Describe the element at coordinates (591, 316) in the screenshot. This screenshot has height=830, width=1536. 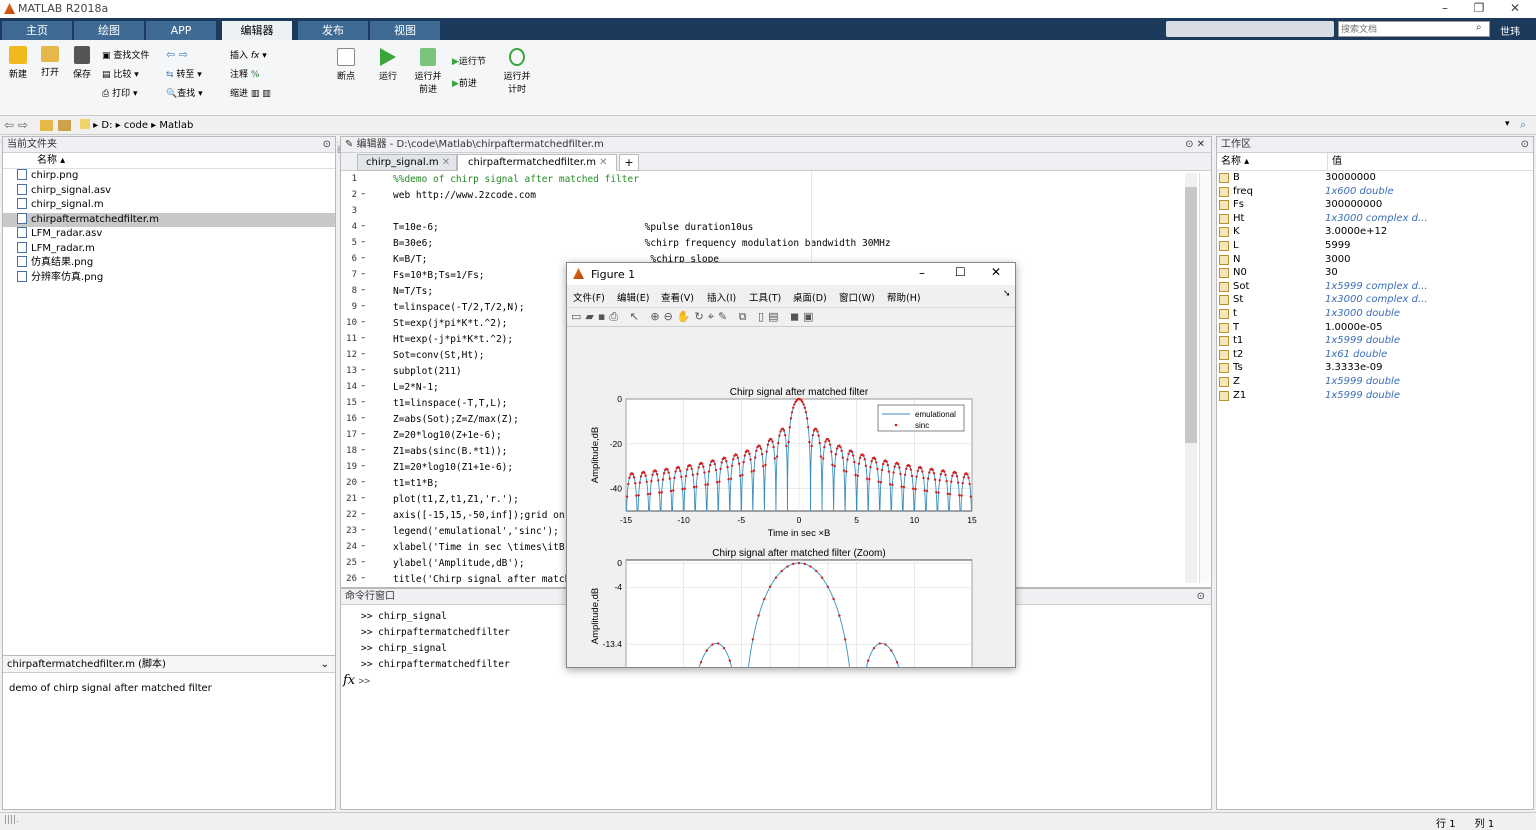
I see `open-file-icon: ▰` at that location.